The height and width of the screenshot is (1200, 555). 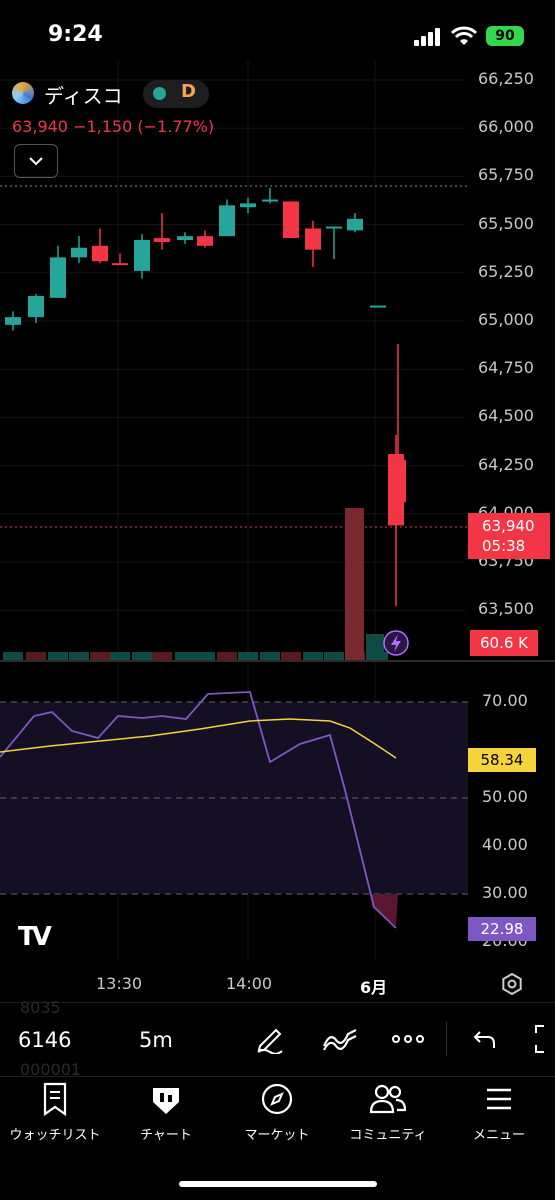 What do you see at coordinates (502, 929) in the screenshot?
I see `rsi-current-value: 22.98` at bounding box center [502, 929].